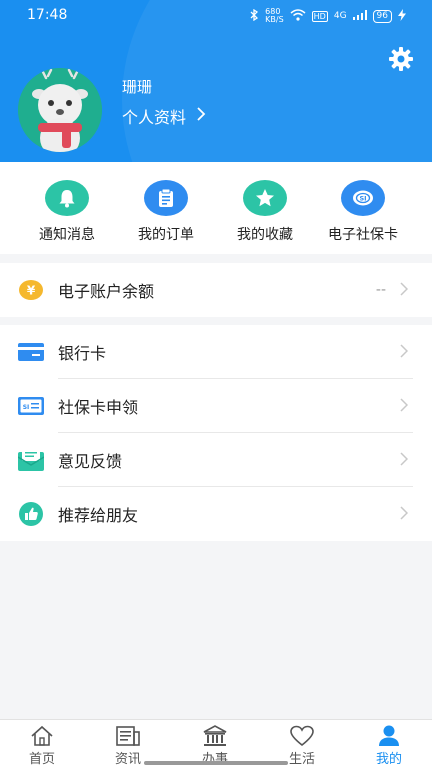 The width and height of the screenshot is (432, 769). I want to click on network-speed: 680 KB/S, so click(274, 15).